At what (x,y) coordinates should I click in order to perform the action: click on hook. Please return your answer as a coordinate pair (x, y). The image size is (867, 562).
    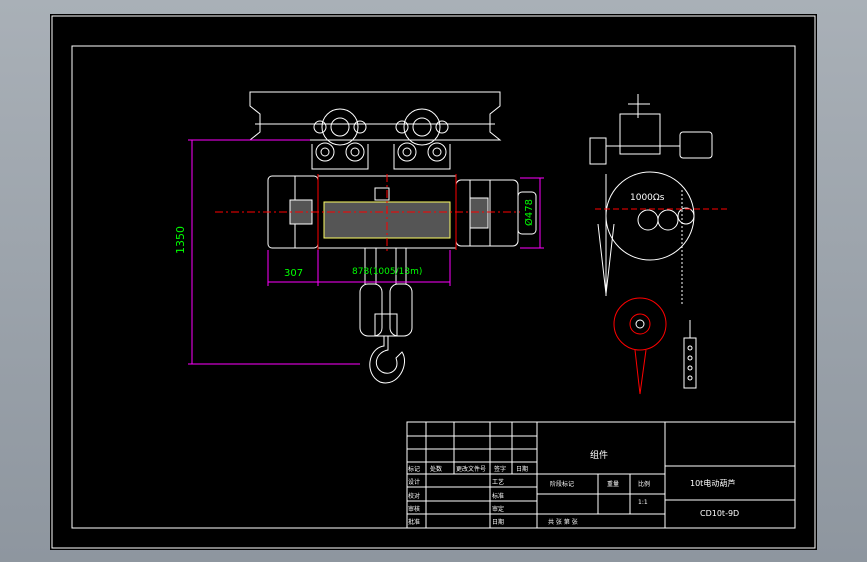
    Looking at the image, I should click on (387, 360).